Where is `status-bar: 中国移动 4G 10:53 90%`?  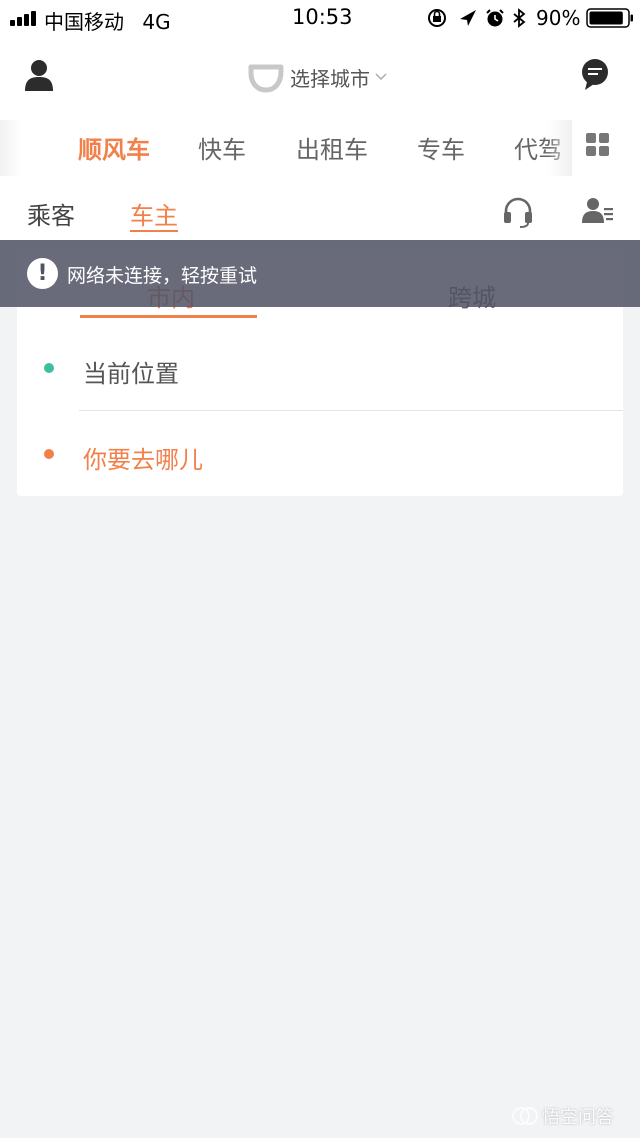 status-bar: 中国移动 4G 10:53 90% is located at coordinates (320, 18).